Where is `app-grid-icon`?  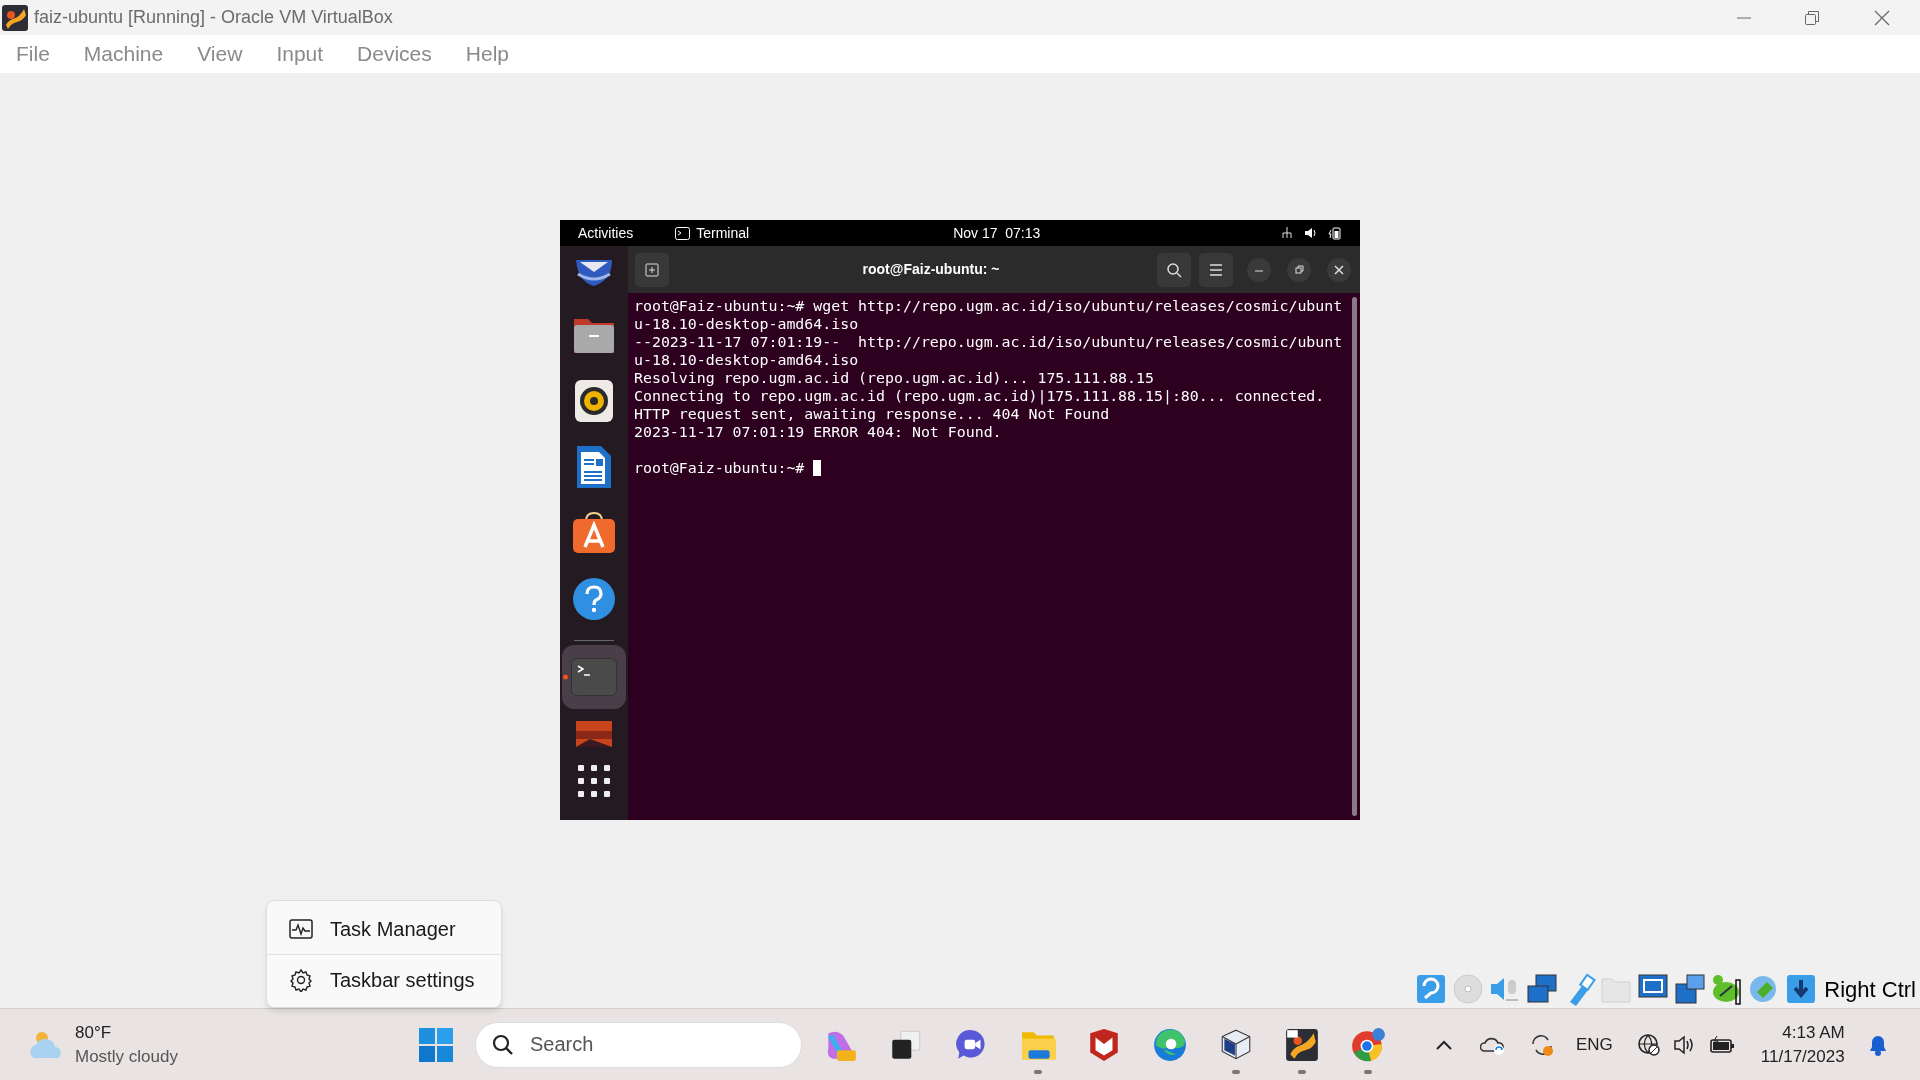 app-grid-icon is located at coordinates (594, 781).